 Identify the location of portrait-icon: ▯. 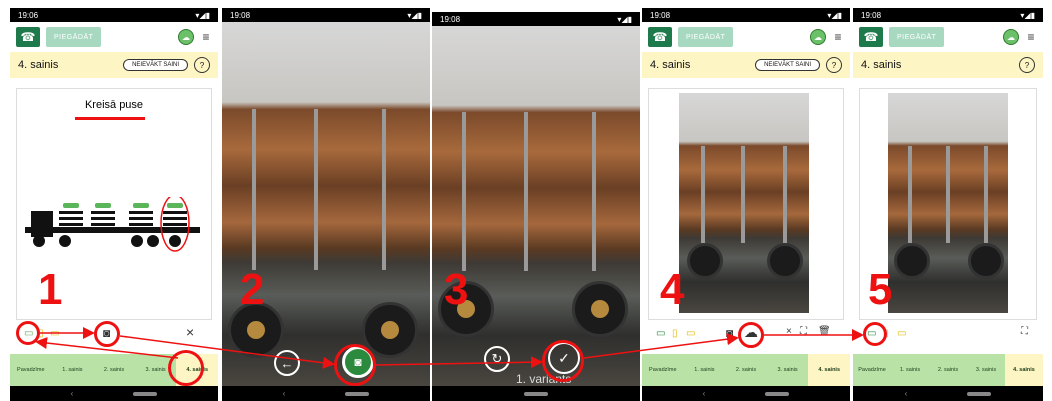
(675, 333).